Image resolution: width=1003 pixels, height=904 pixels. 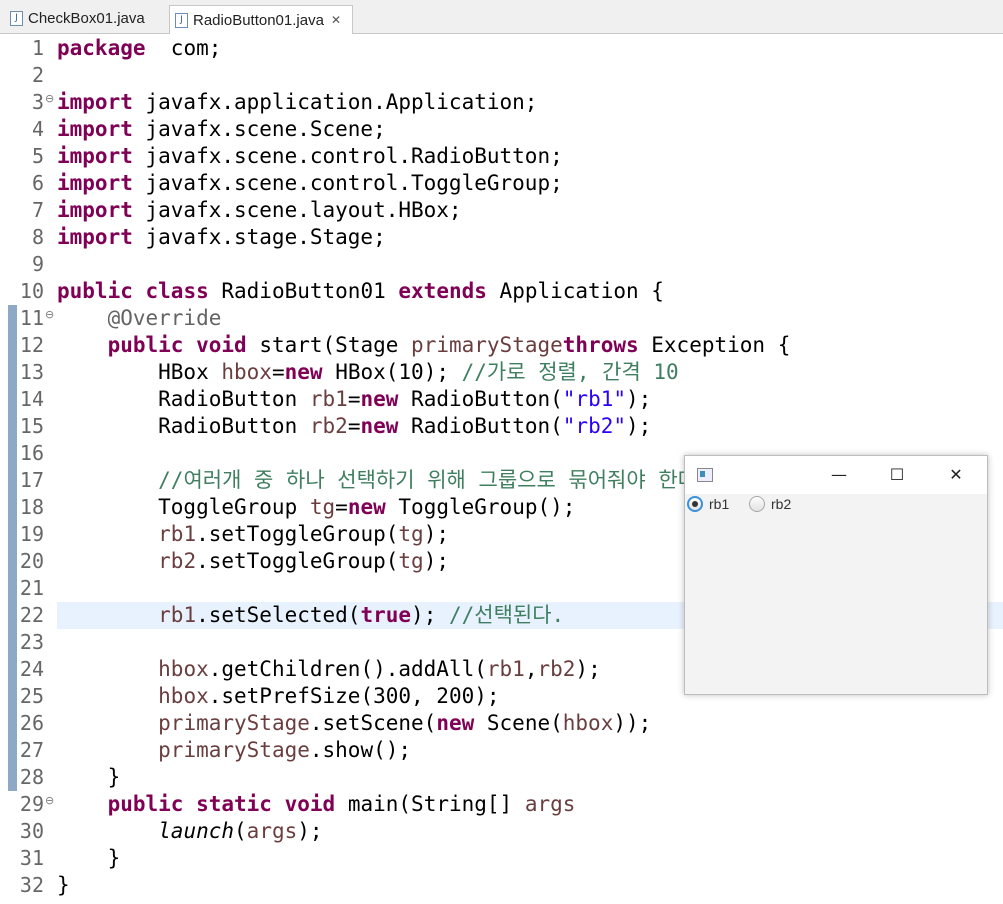 What do you see at coordinates (31, 291) in the screenshot?
I see `line-number: 10` at bounding box center [31, 291].